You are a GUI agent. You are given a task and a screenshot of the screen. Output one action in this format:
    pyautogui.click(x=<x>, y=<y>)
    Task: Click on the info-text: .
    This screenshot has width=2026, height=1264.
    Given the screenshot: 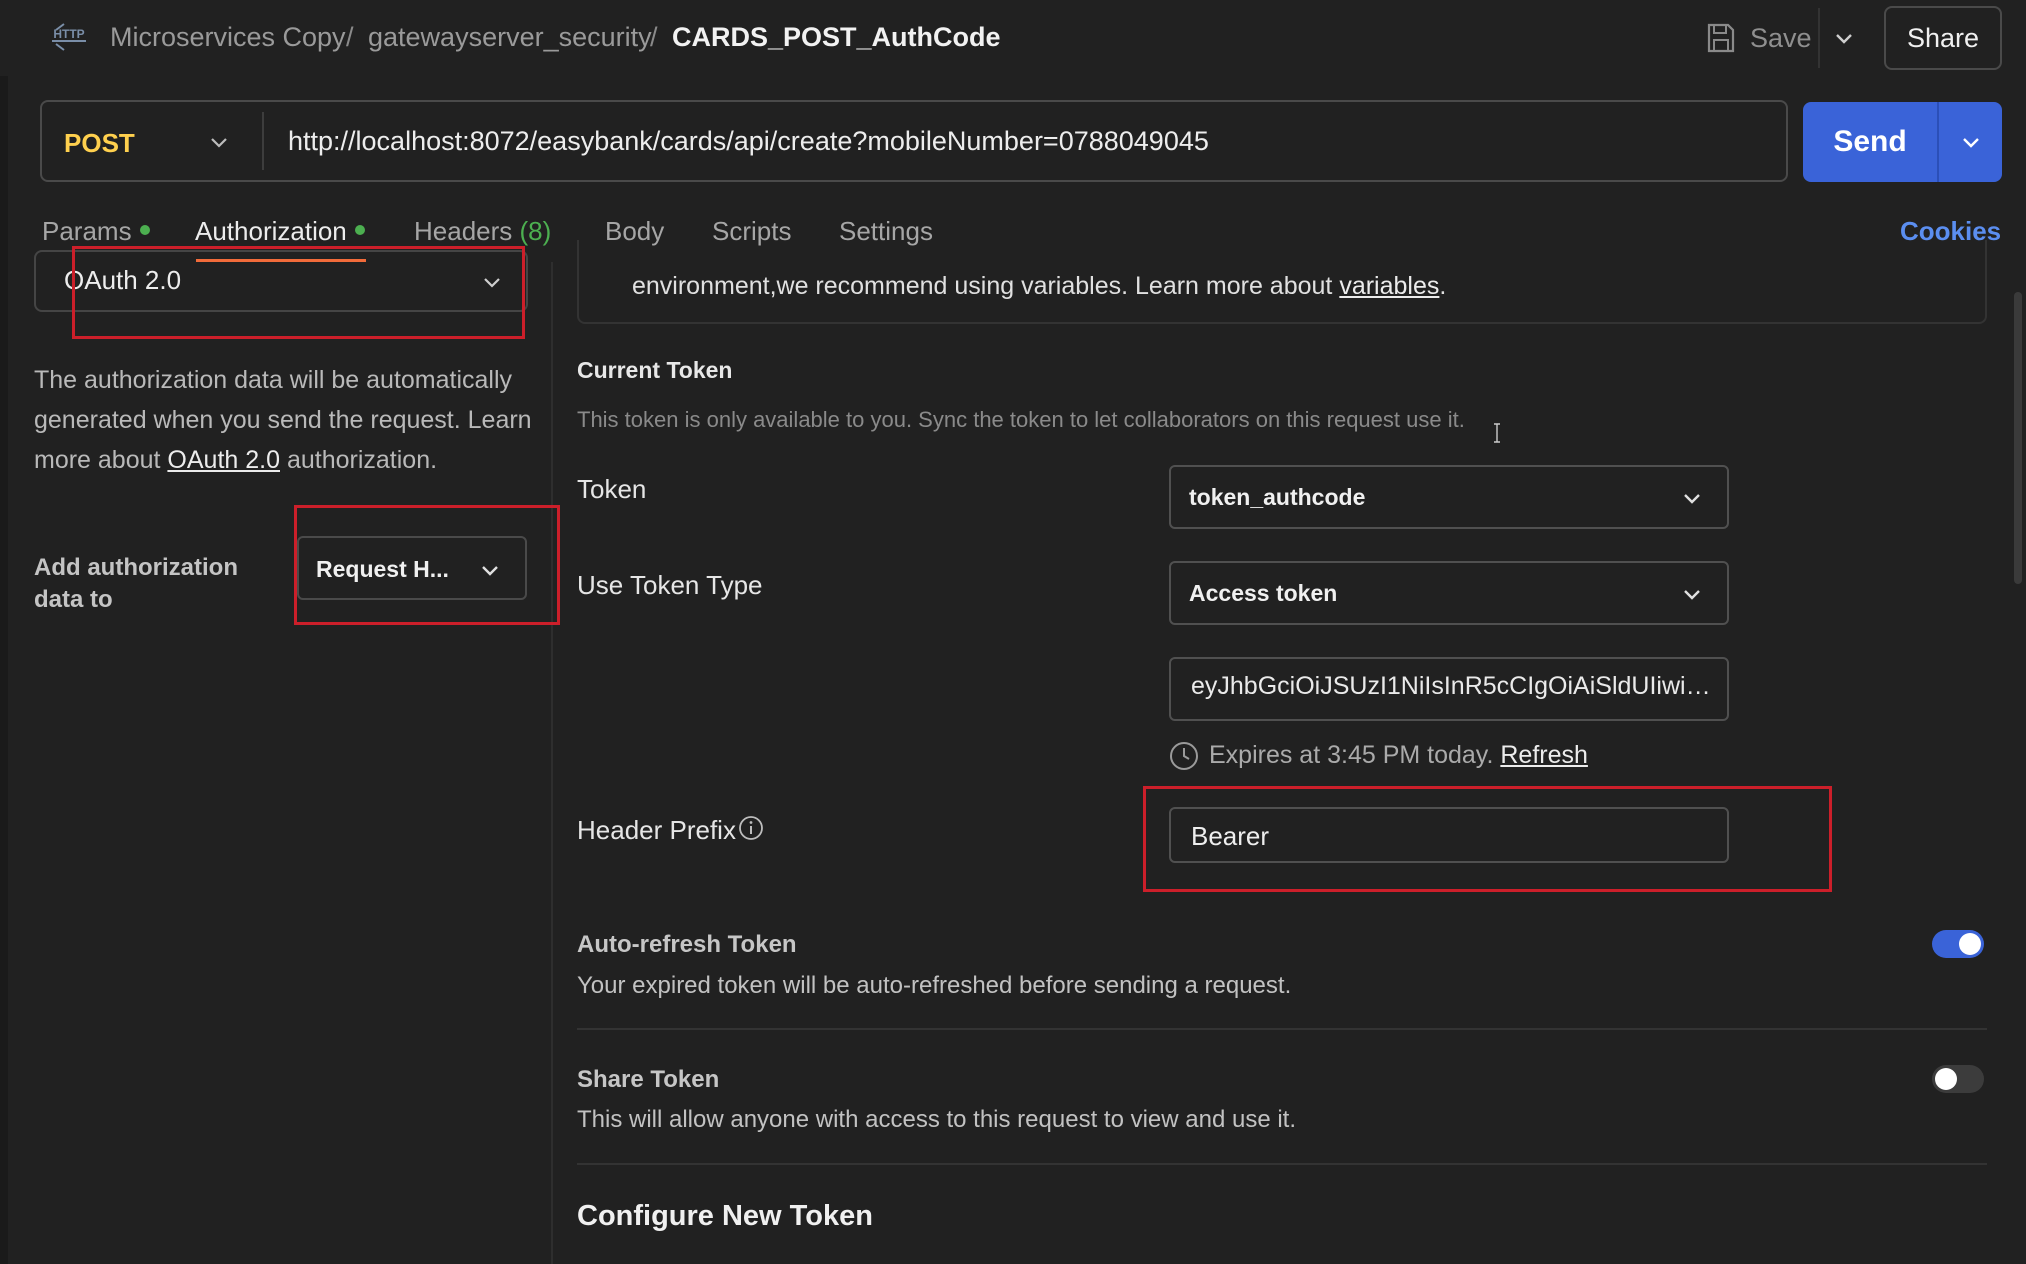 What is the action you would take?
    pyautogui.click(x=1443, y=286)
    